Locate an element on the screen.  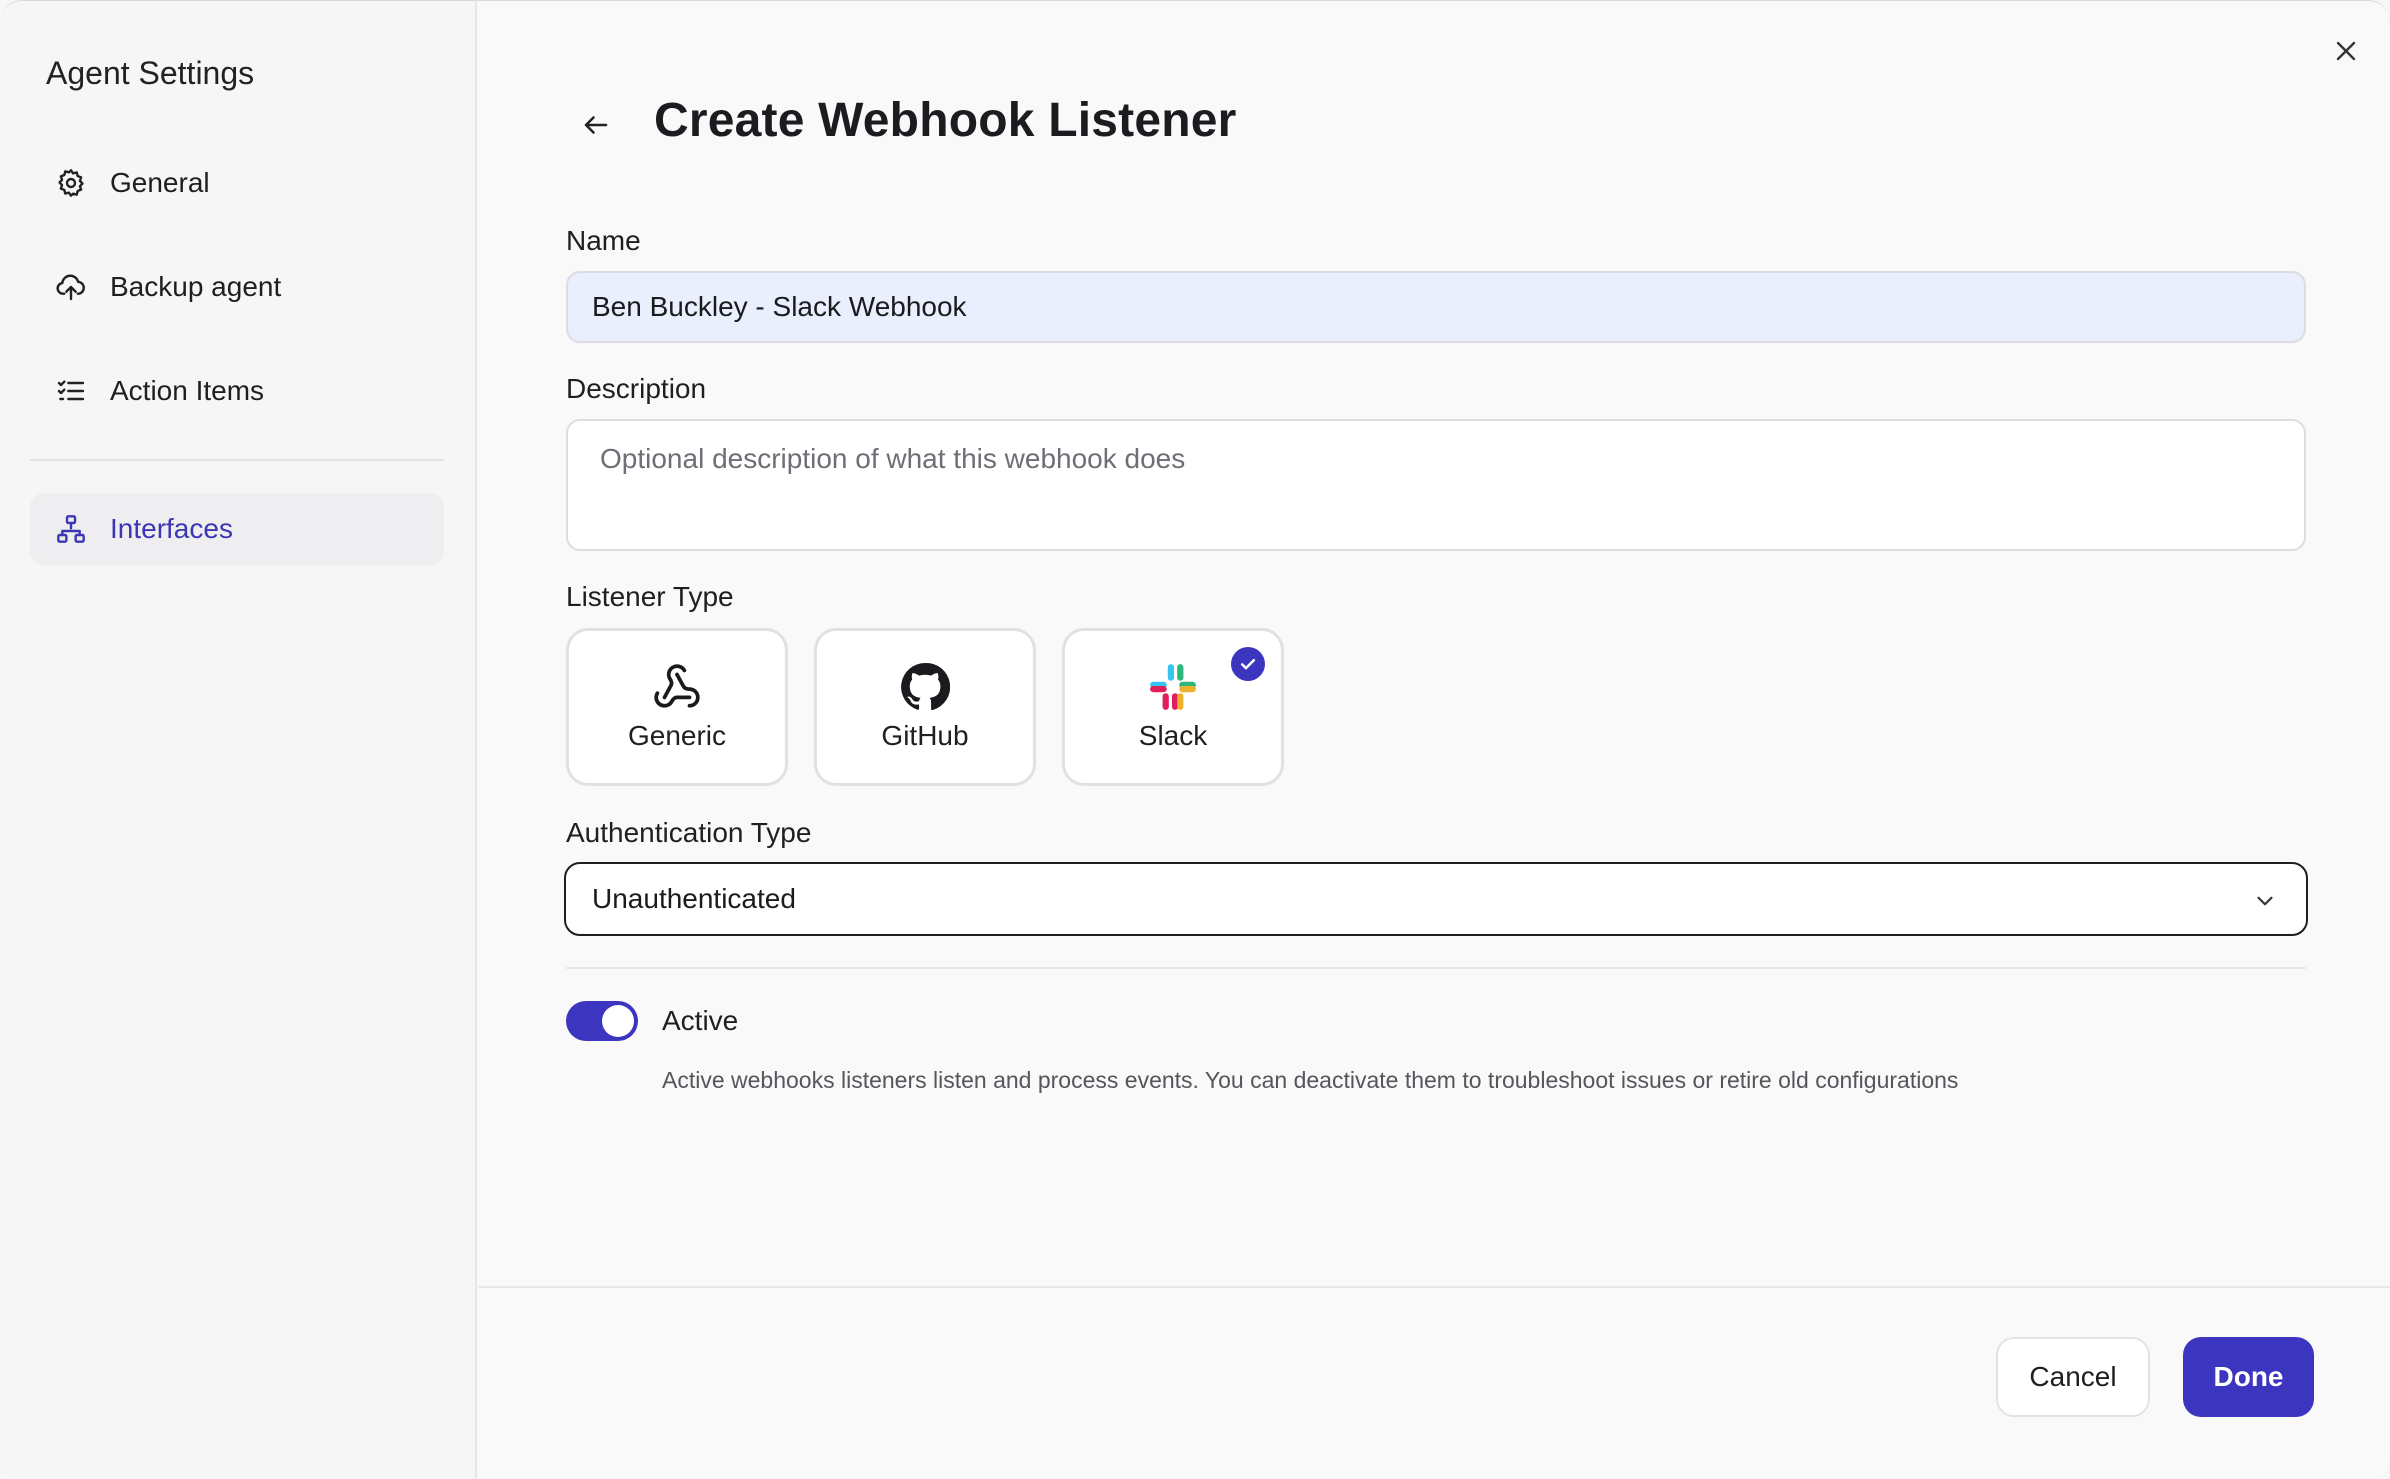
listener-type-label: Generic is located at coordinates (677, 735).